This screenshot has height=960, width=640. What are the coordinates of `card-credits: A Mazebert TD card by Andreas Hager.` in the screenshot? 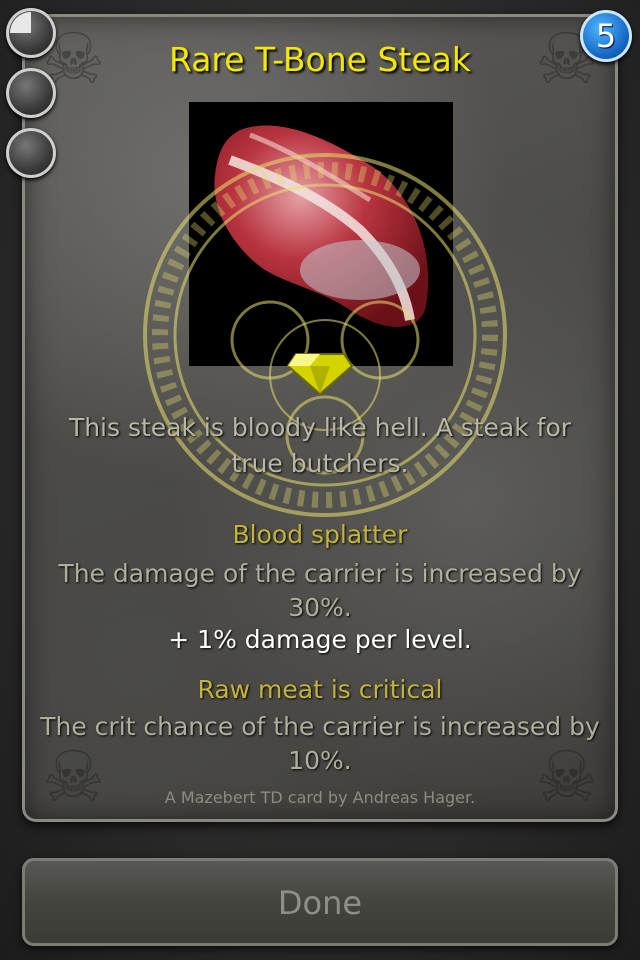 It's located at (320, 797).